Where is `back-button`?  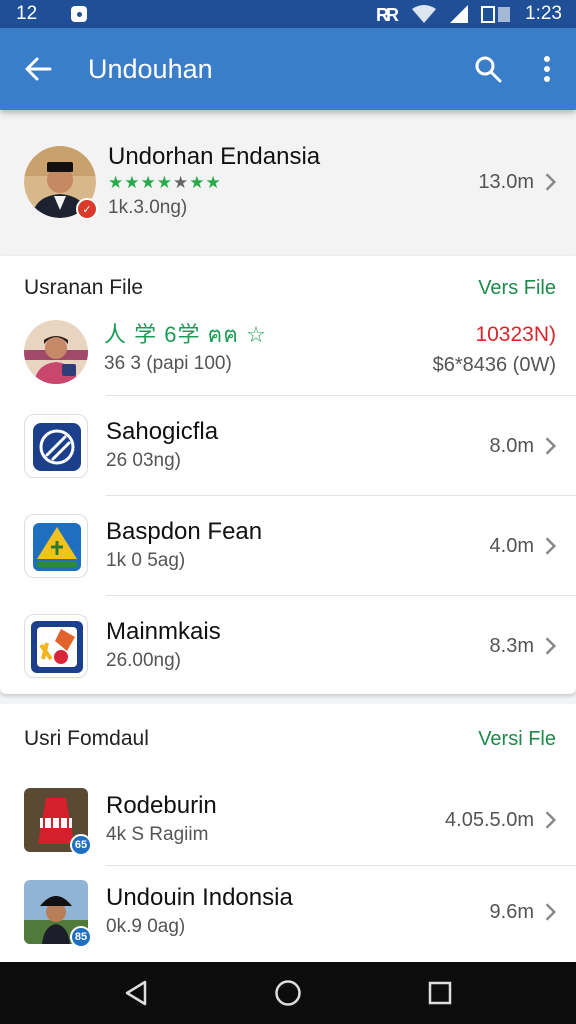 back-button is located at coordinates (38, 69).